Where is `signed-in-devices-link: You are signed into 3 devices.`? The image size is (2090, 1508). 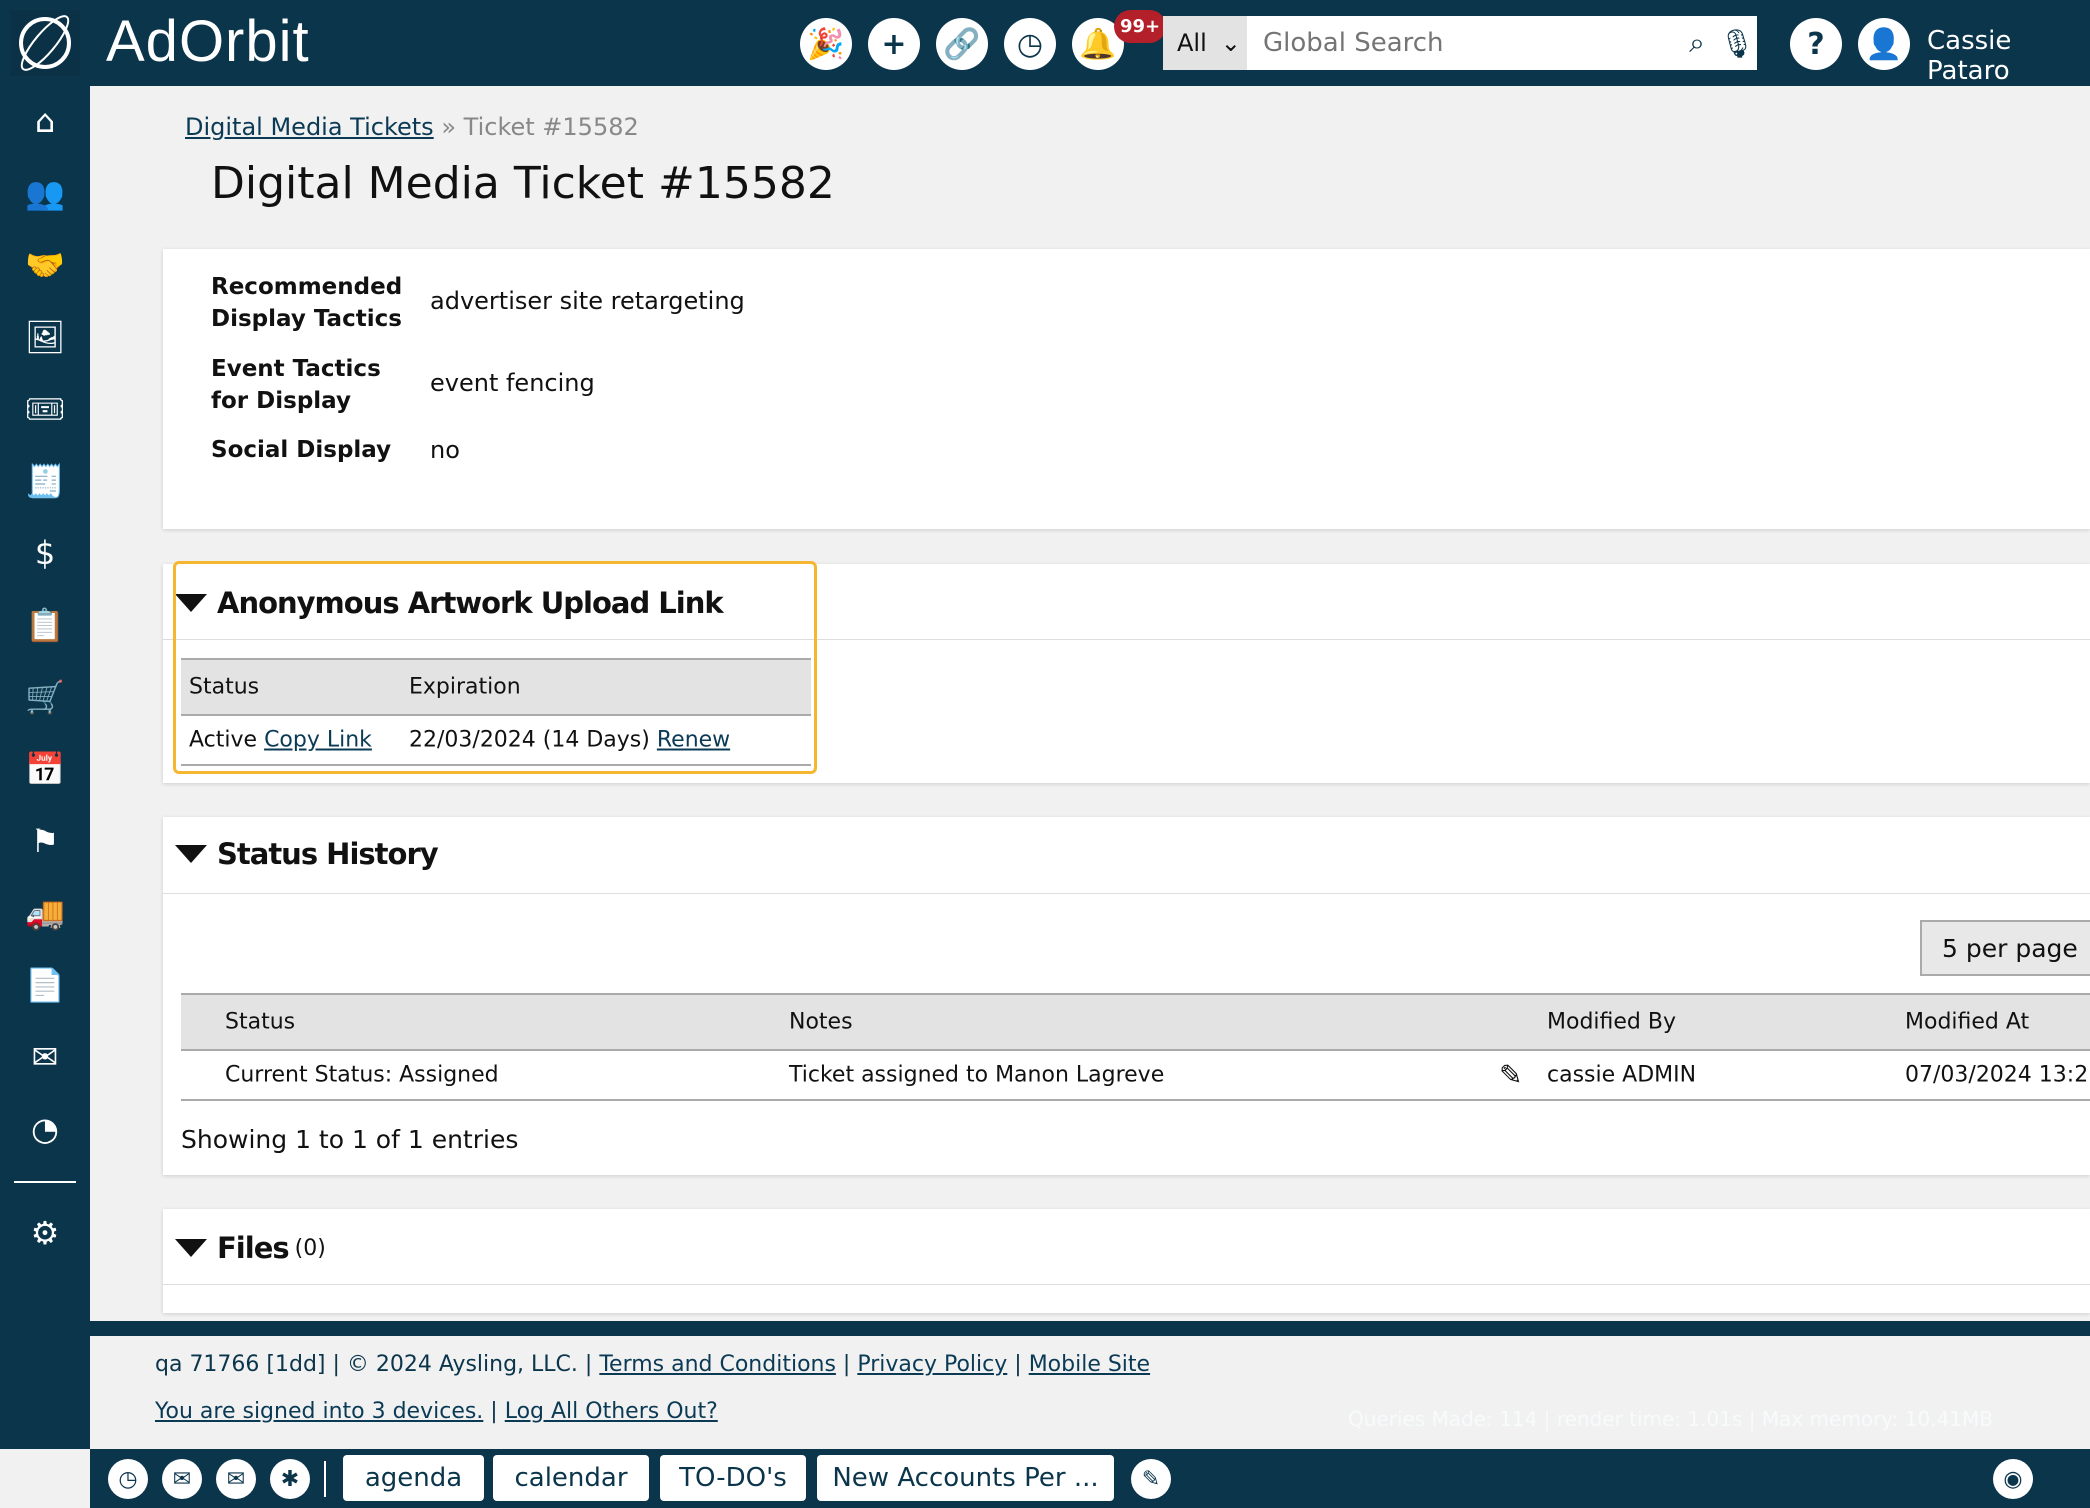
signed-in-devices-link: You are signed into 3 devices. is located at coordinates (319, 1411).